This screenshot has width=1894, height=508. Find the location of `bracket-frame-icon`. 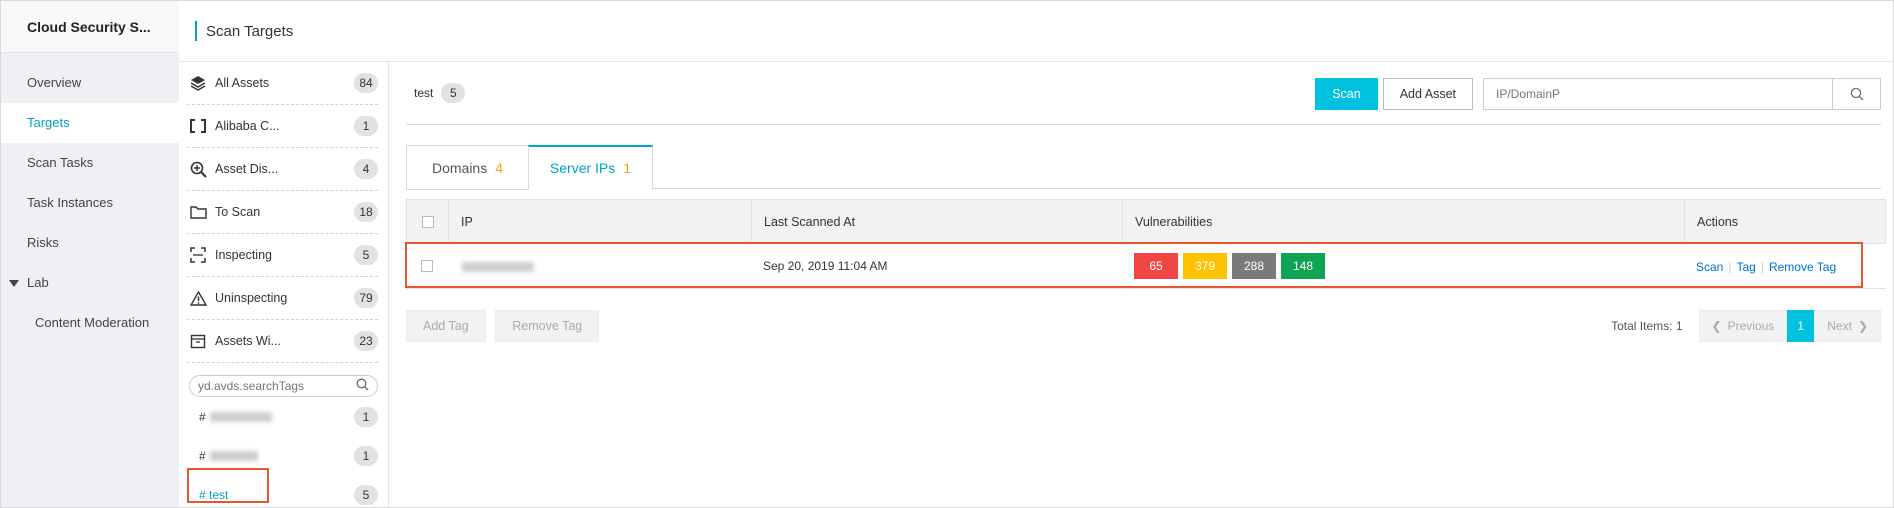

bracket-frame-icon is located at coordinates (198, 126).